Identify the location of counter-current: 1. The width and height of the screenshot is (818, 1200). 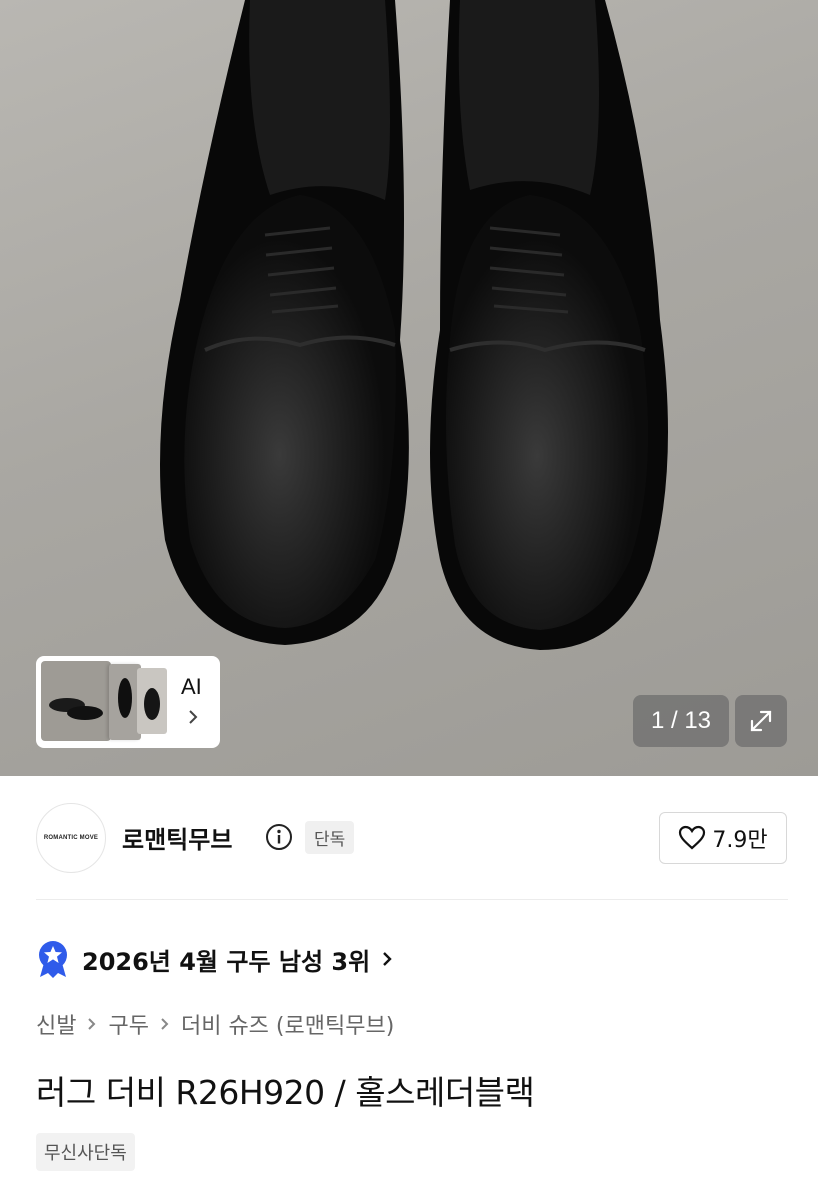
(657, 720).